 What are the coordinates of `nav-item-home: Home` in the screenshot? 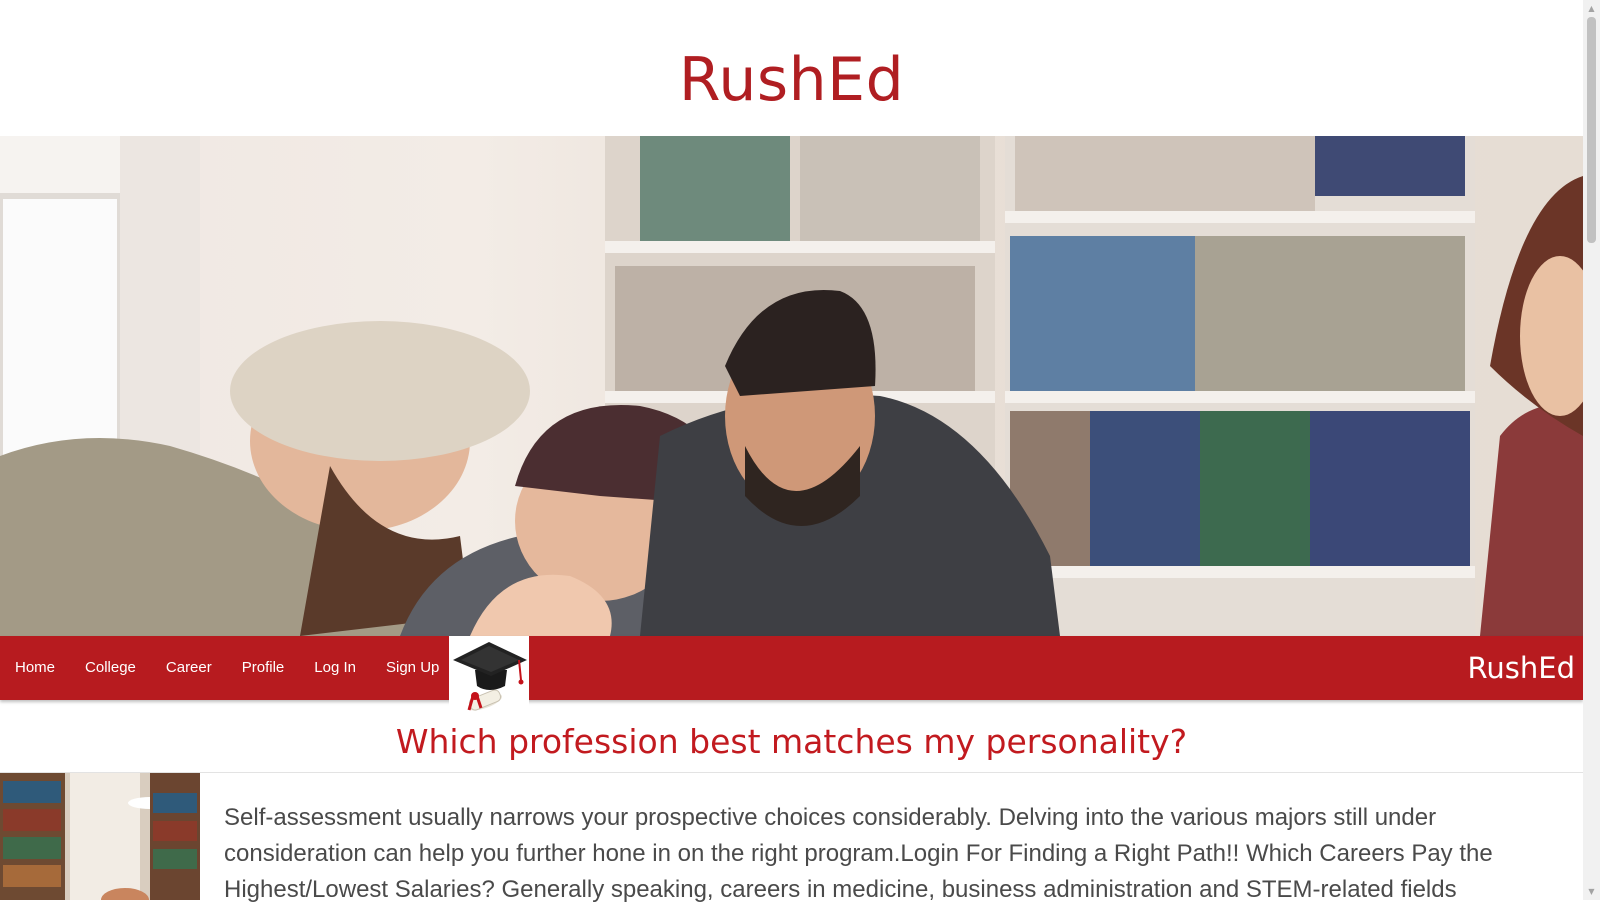 It's located at (35, 668).